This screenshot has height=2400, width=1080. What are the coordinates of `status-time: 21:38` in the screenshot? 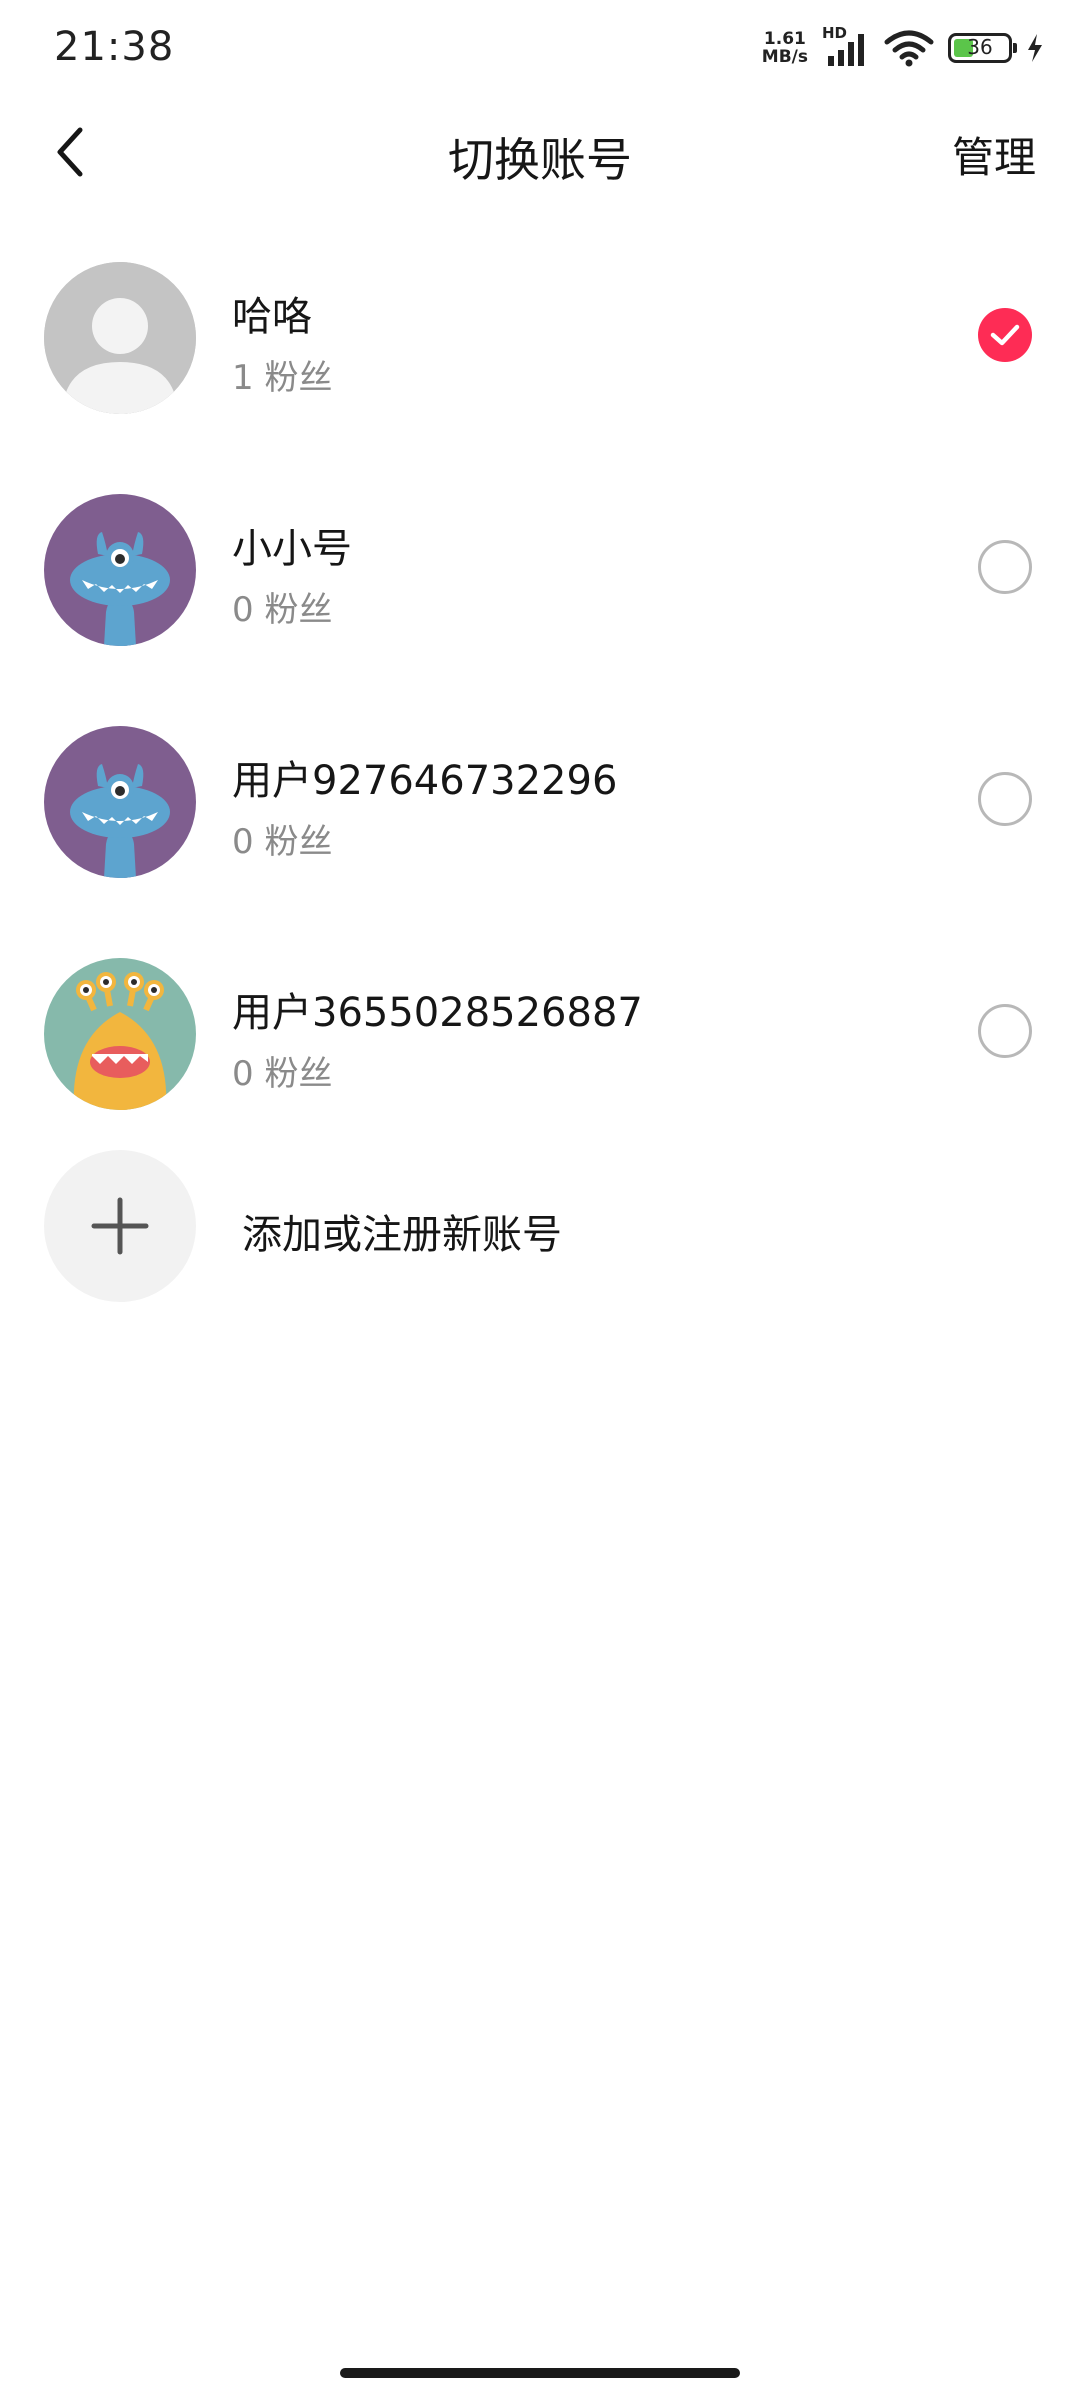 It's located at (114, 47).